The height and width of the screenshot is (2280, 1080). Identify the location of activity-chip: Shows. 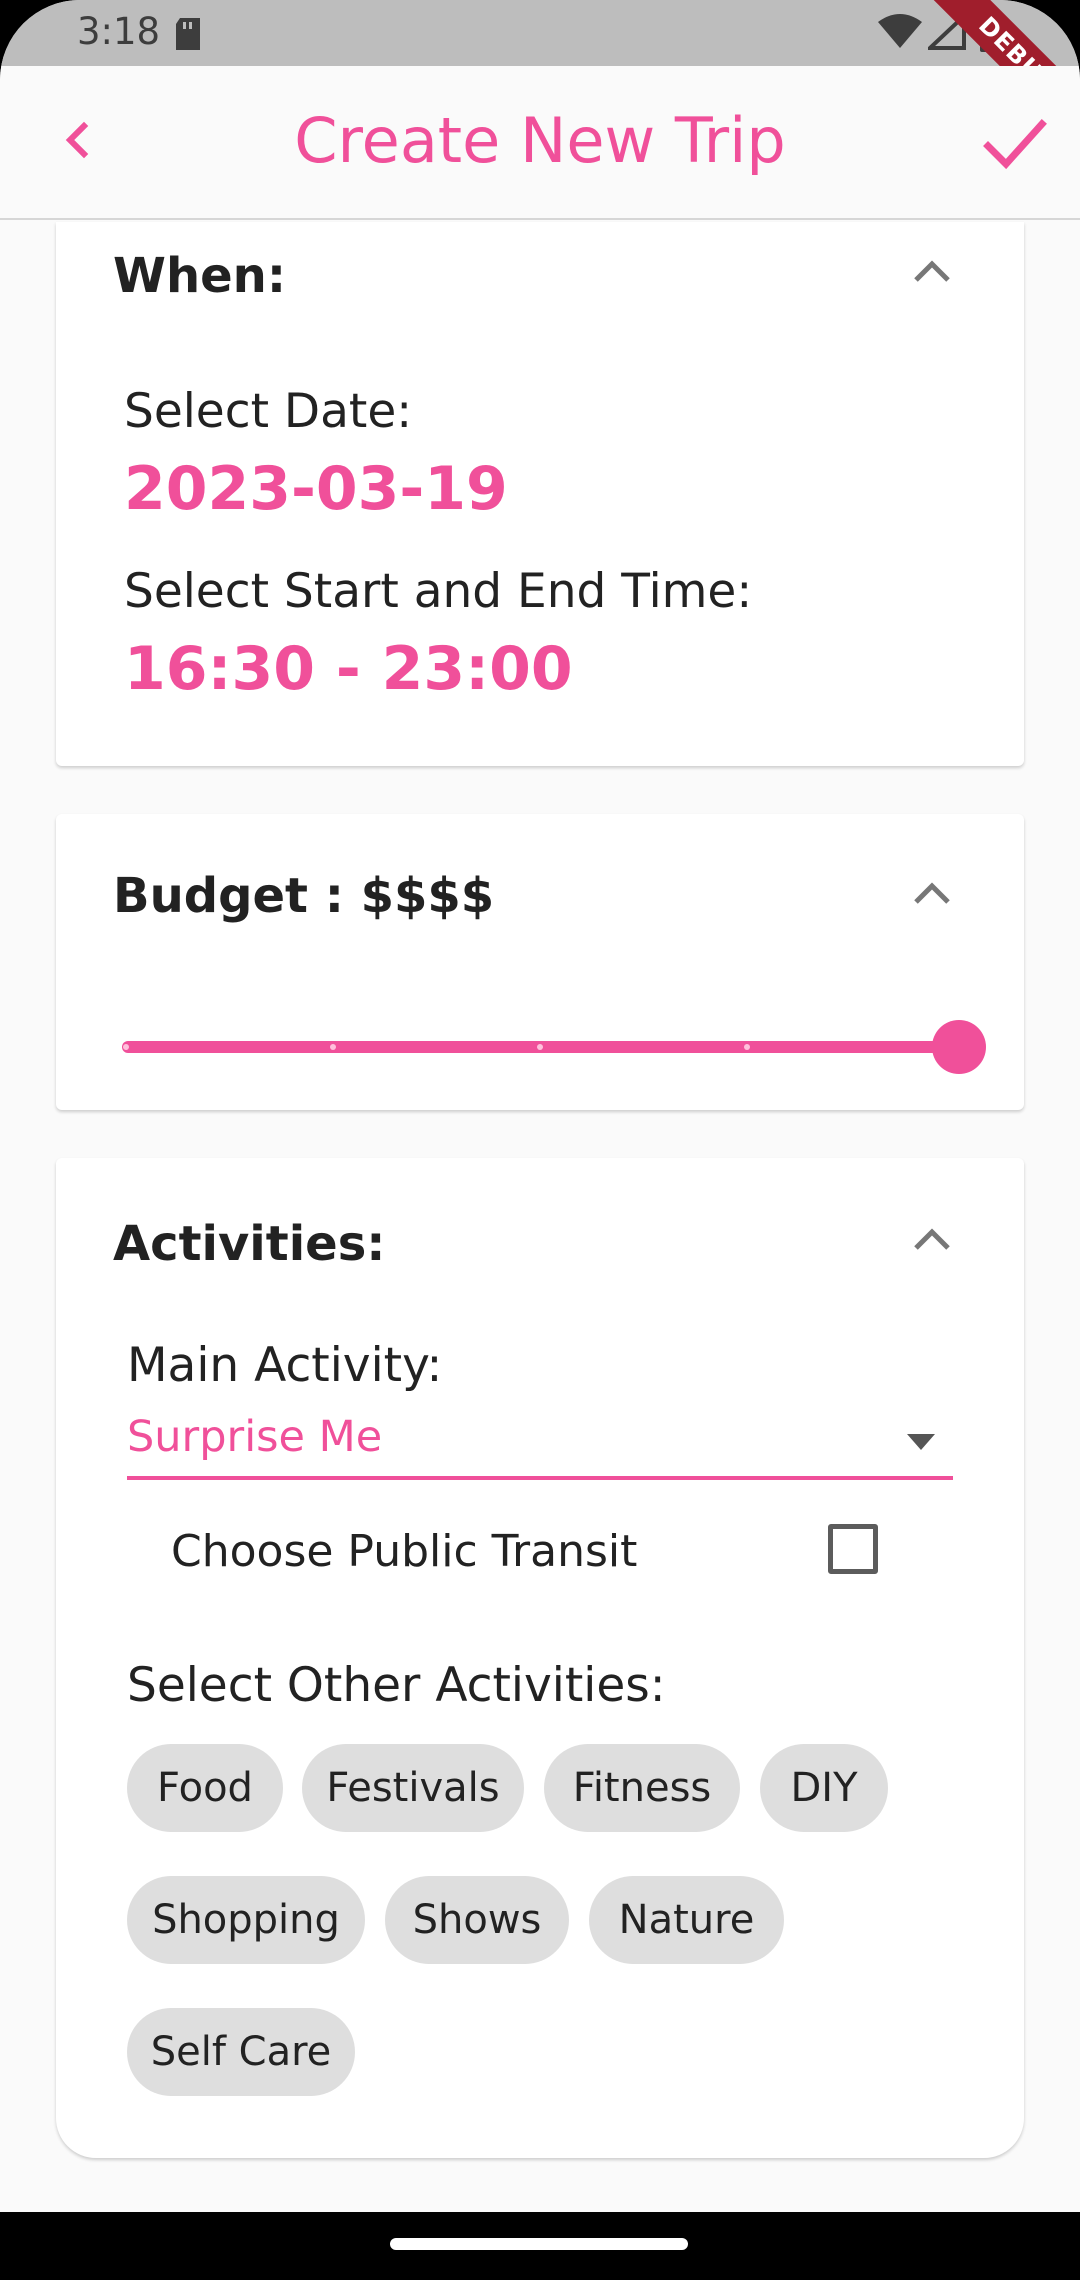
(477, 1920).